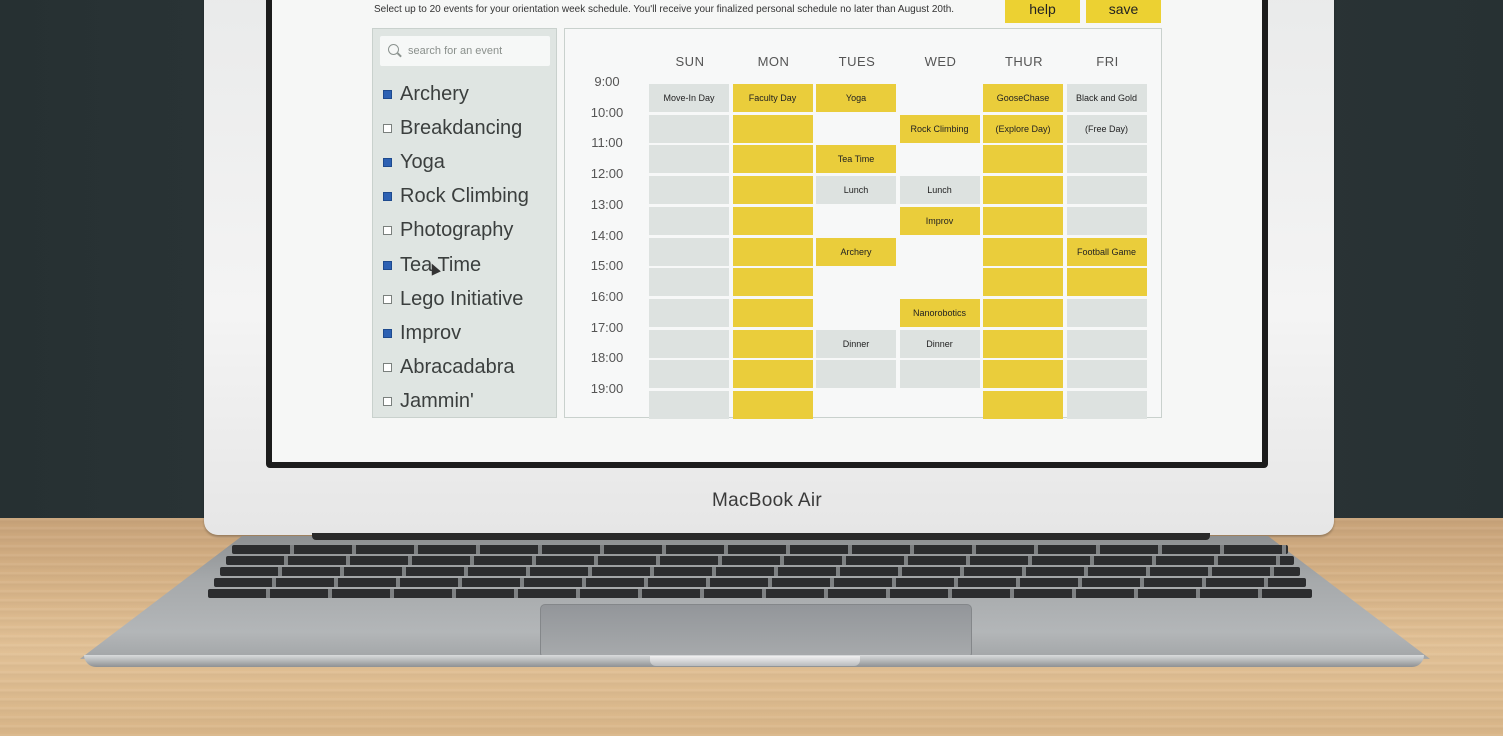 The width and height of the screenshot is (1503, 736). I want to click on event-label: Jammin', so click(437, 401).